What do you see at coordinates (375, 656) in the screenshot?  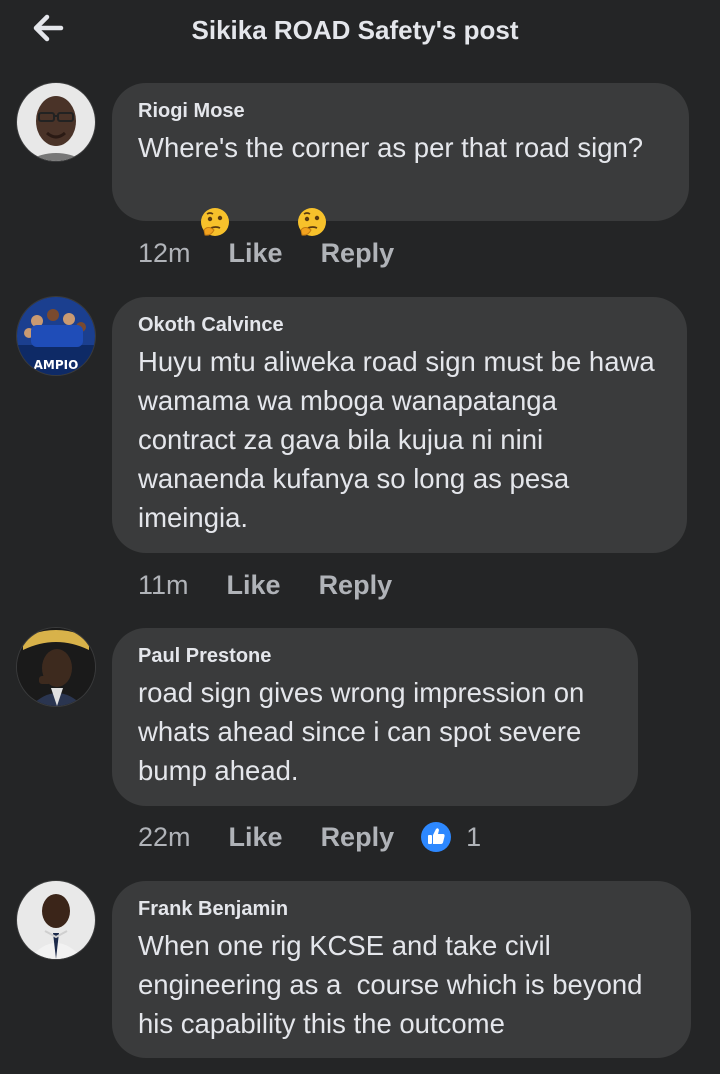 I see `comment-author: Paul Prestone` at bounding box center [375, 656].